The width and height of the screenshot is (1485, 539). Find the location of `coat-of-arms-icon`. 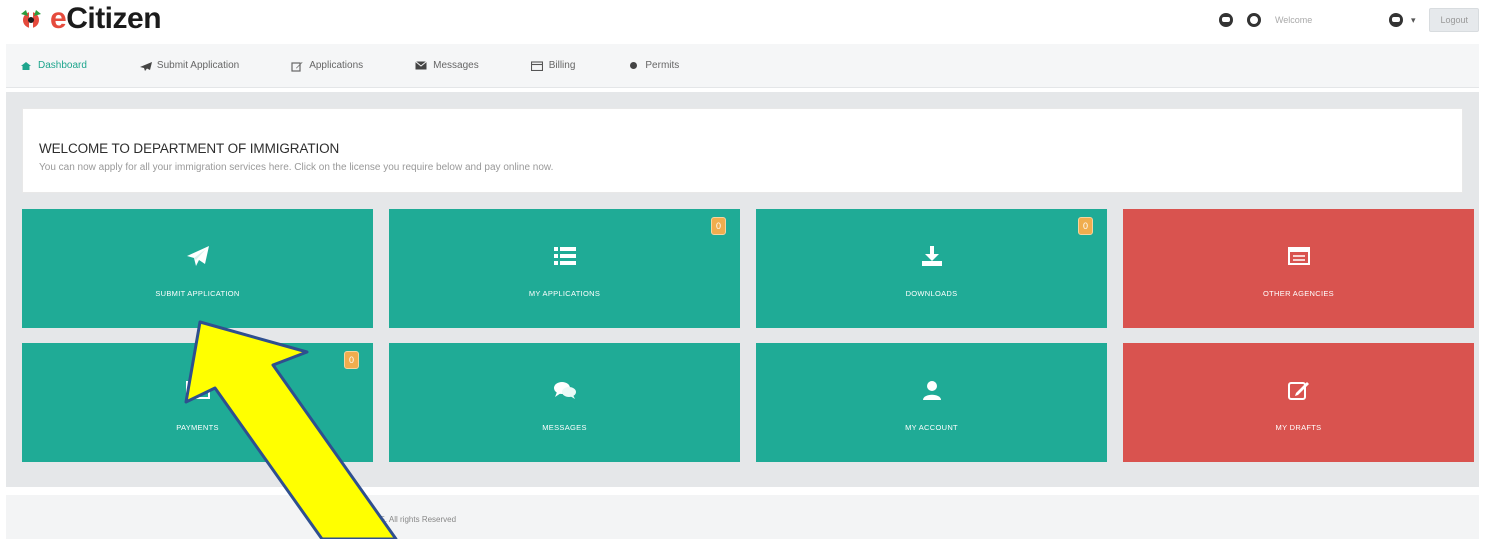

coat-of-arms-icon is located at coordinates (31, 19).